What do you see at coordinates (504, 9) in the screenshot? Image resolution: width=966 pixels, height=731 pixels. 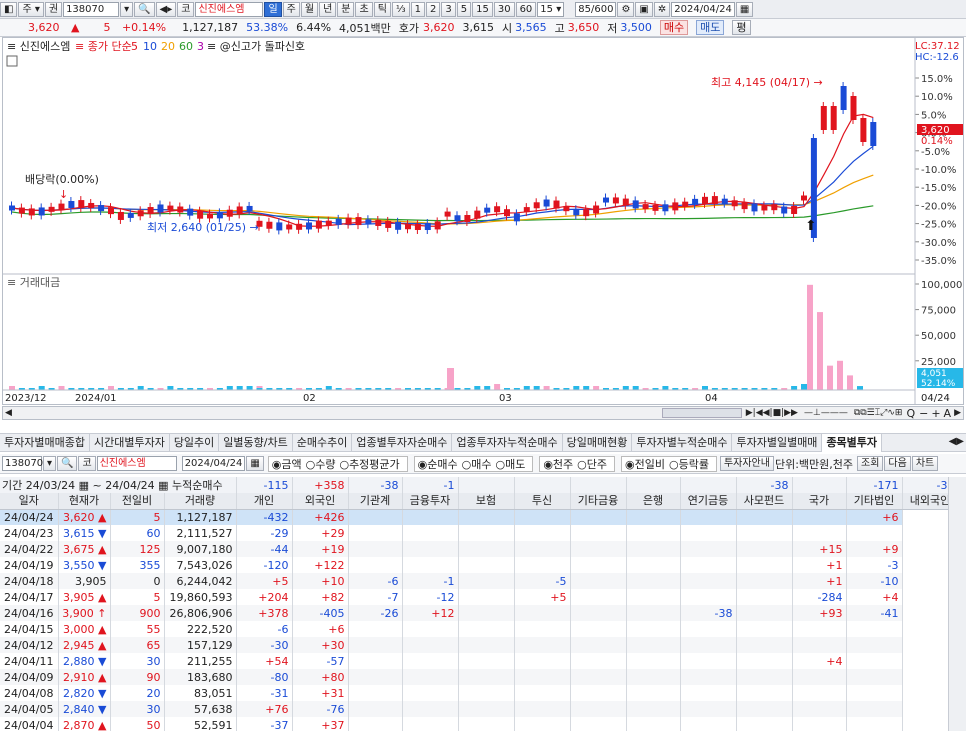 I see `interval-button-30: 30` at bounding box center [504, 9].